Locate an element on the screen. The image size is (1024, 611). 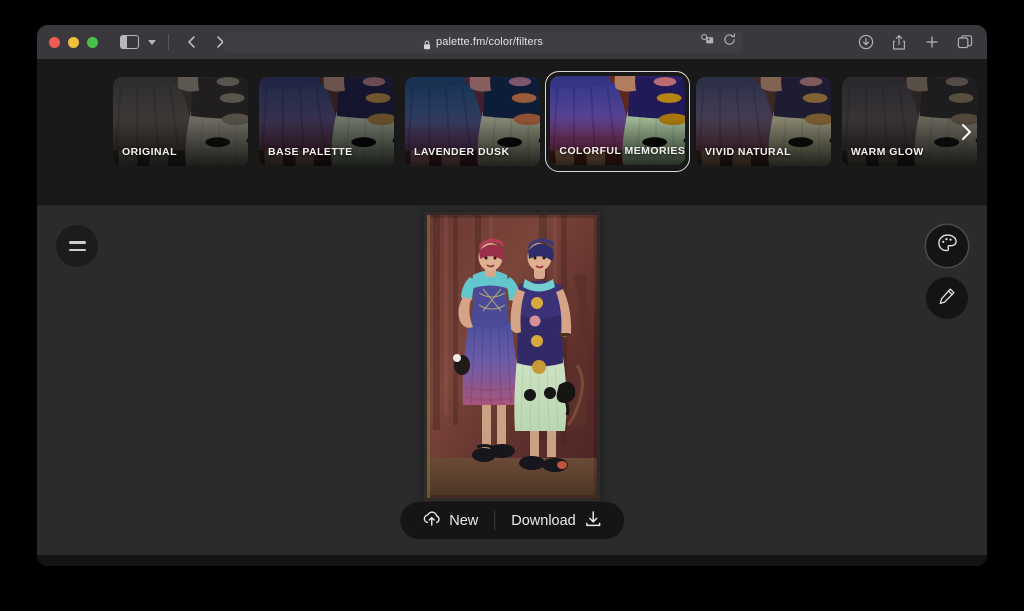
chevron-down-icon is located at coordinates (152, 42).